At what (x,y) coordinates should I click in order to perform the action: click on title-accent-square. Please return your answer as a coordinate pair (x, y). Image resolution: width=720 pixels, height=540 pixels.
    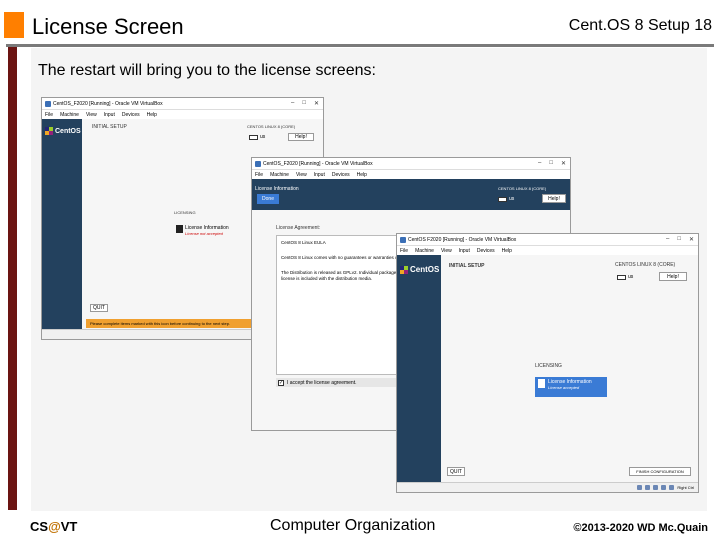
    Looking at the image, I should click on (14, 25).